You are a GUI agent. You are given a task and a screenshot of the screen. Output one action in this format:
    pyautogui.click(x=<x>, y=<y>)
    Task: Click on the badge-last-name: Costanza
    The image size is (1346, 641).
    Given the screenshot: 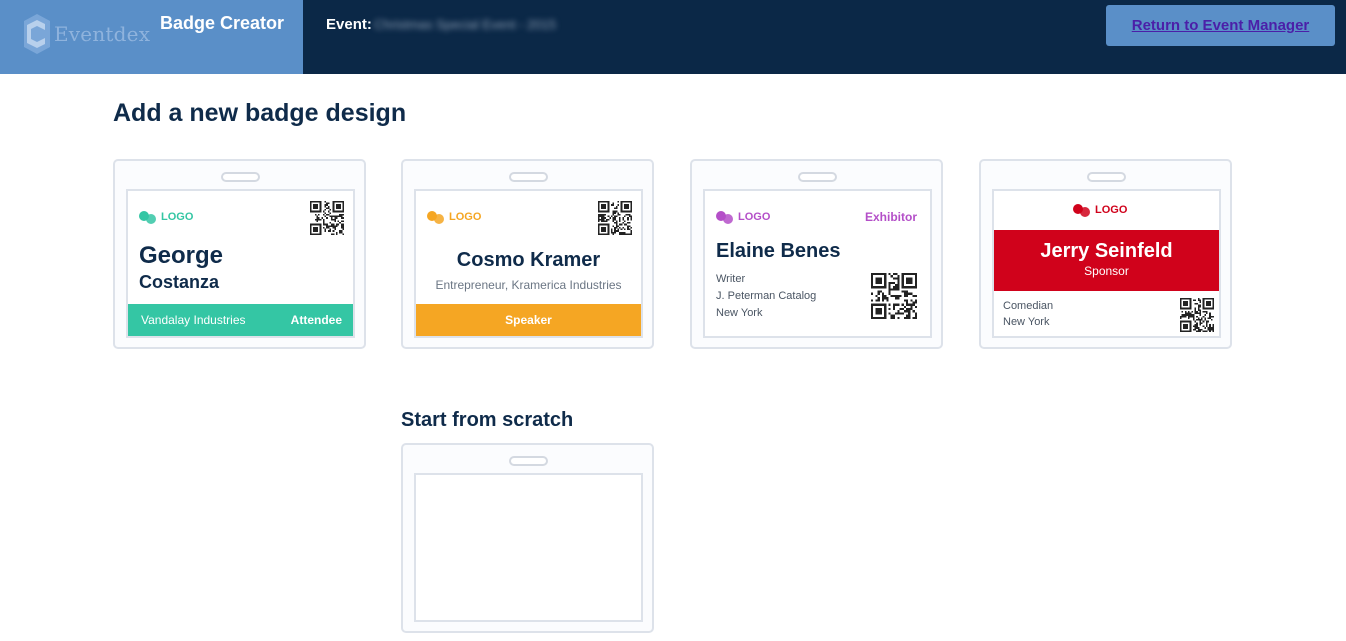 What is the action you would take?
    pyautogui.click(x=179, y=282)
    